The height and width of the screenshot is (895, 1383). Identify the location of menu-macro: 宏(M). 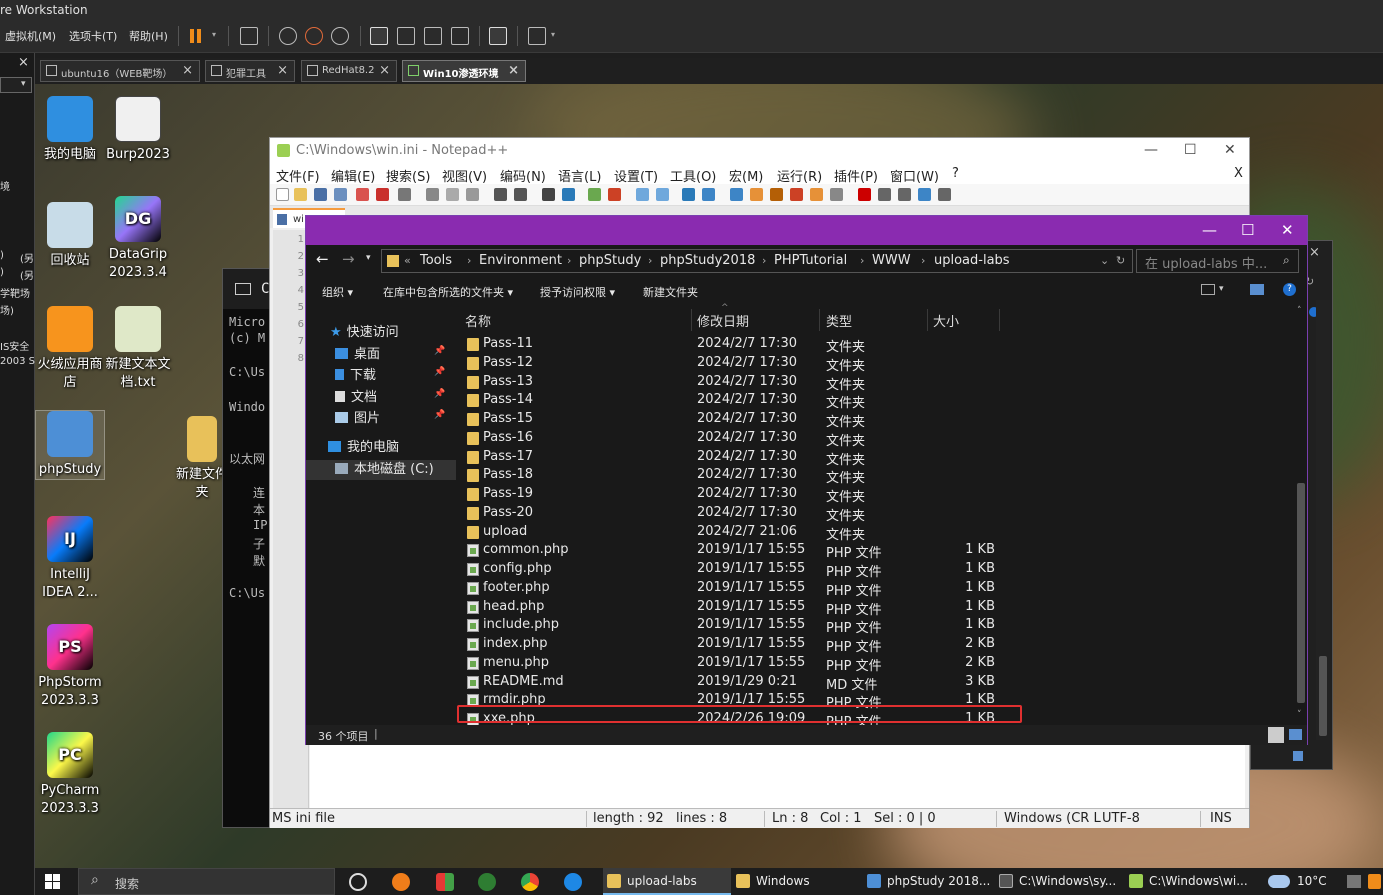
(746, 175).